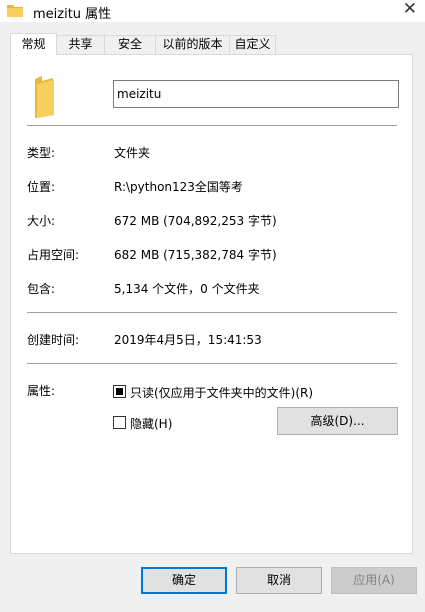  What do you see at coordinates (41, 289) in the screenshot?
I see `contains-label: 包含:` at bounding box center [41, 289].